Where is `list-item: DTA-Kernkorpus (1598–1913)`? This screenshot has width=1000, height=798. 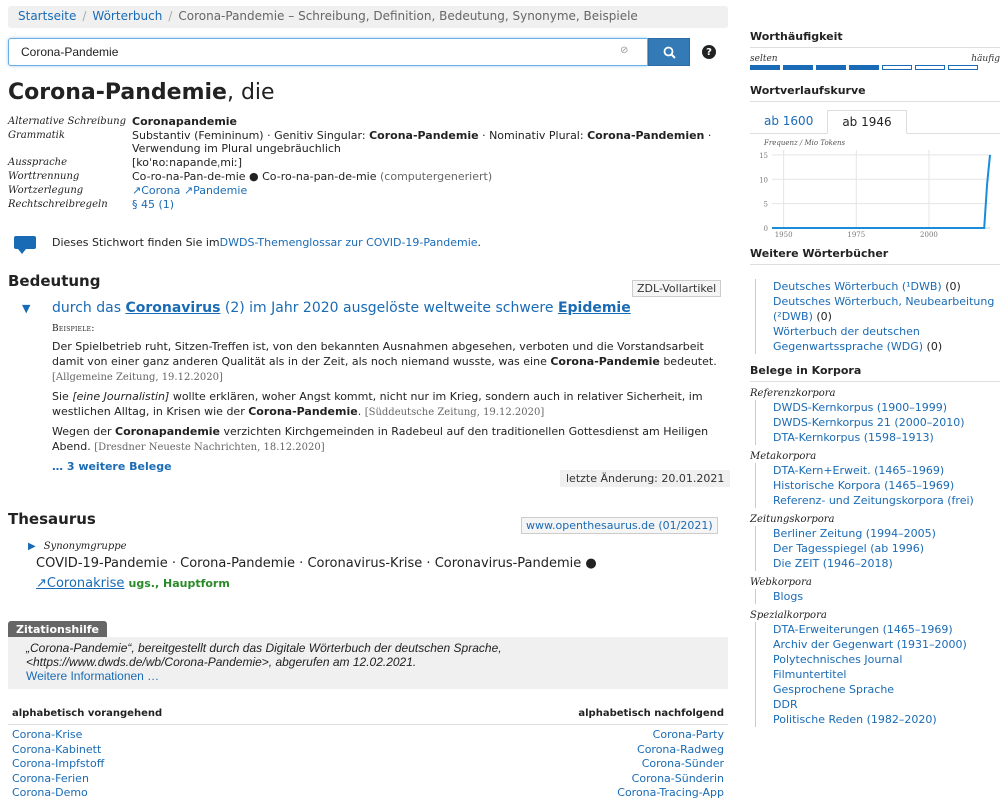
list-item: DTA-Kernkorpus (1598–1913) is located at coordinates (877, 437).